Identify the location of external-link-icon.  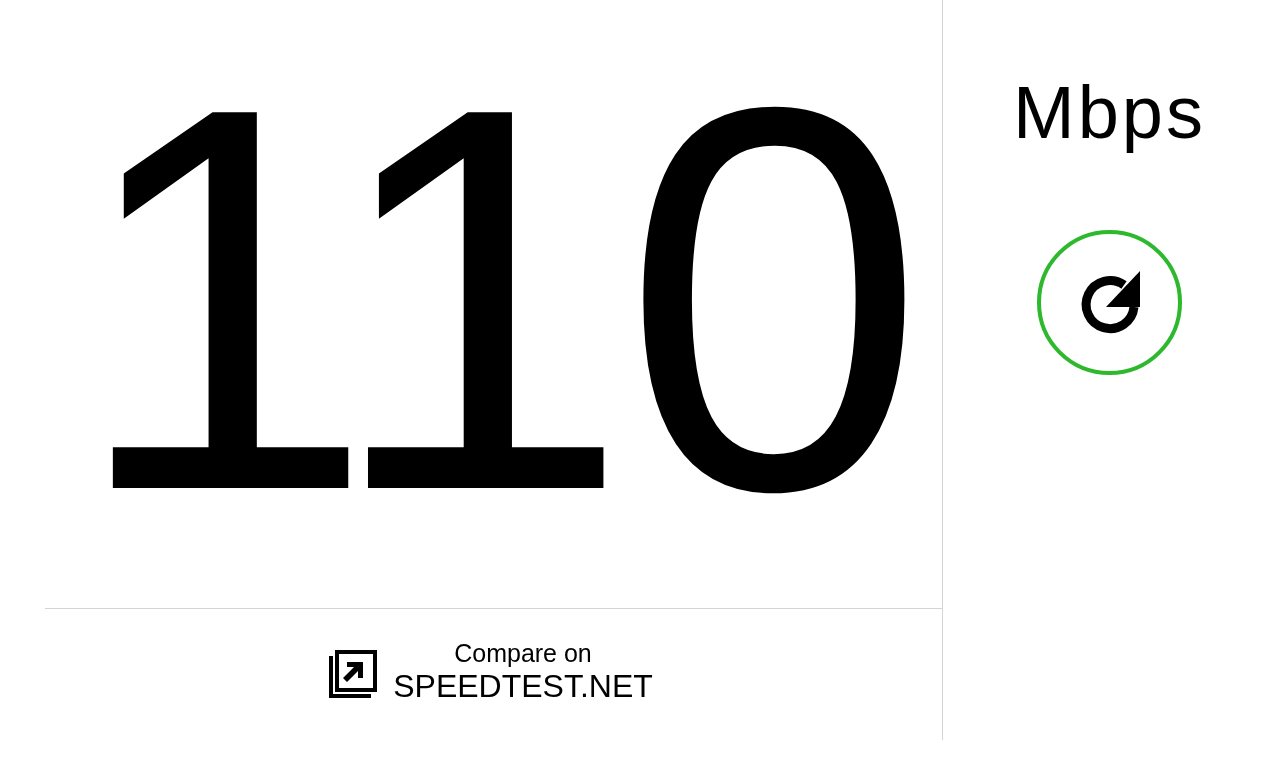
(353, 674).